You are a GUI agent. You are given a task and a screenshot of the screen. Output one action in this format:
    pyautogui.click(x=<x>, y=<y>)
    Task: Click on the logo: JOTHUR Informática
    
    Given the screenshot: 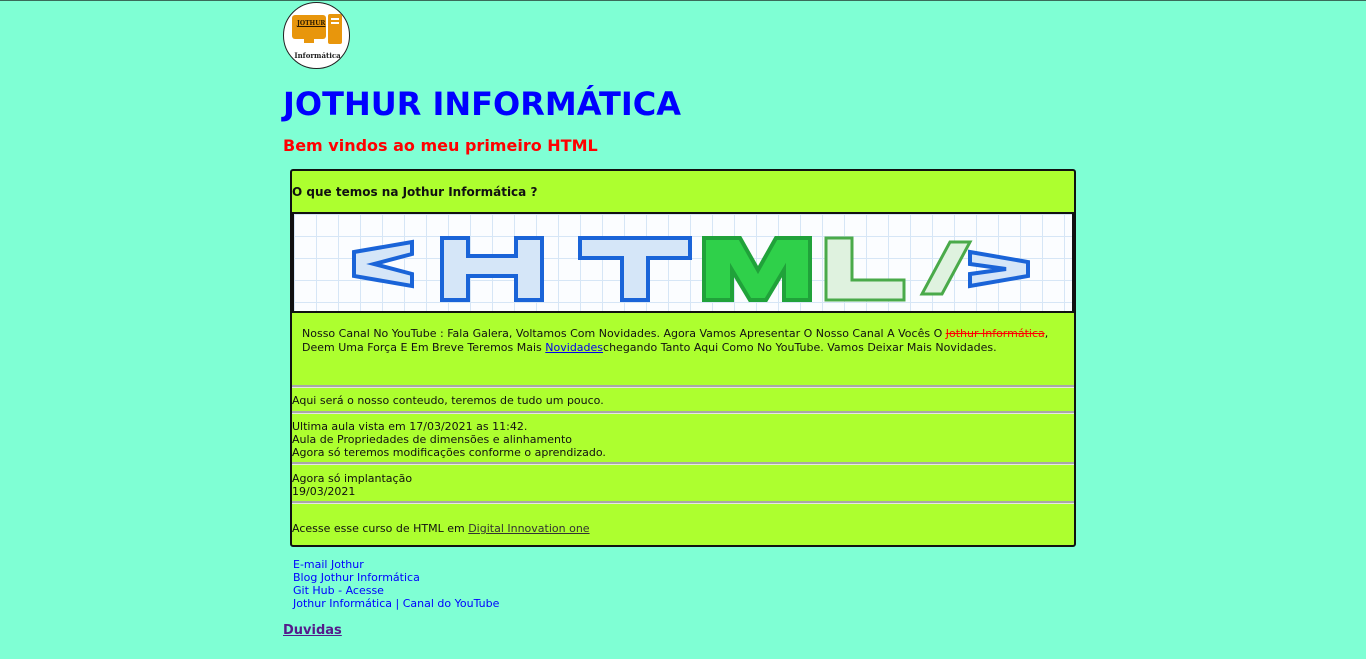 What is the action you would take?
    pyautogui.click(x=316, y=35)
    